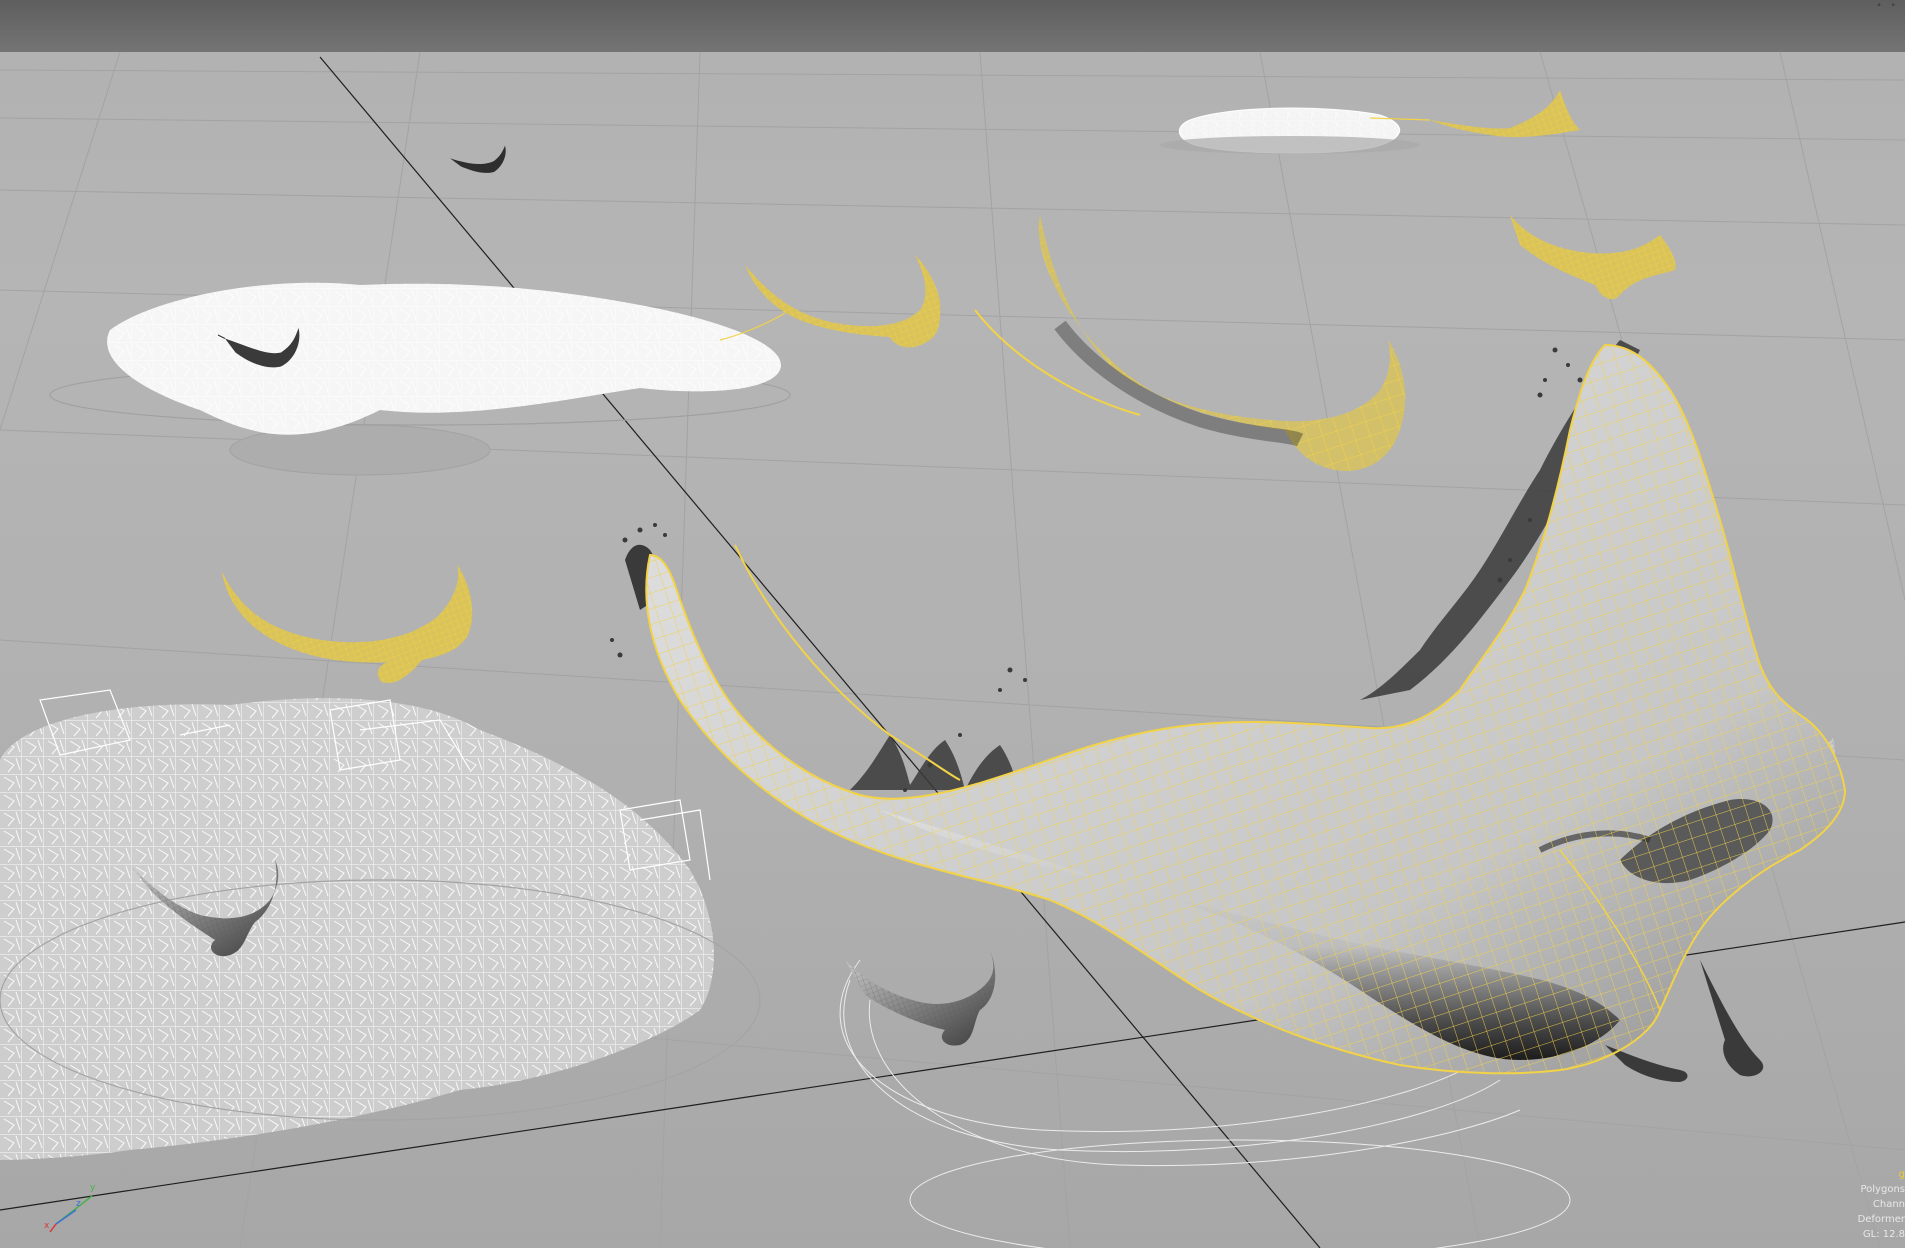 The image size is (1905, 1248). I want to click on hud-line-channels: Chann, so click(1888, 1204).